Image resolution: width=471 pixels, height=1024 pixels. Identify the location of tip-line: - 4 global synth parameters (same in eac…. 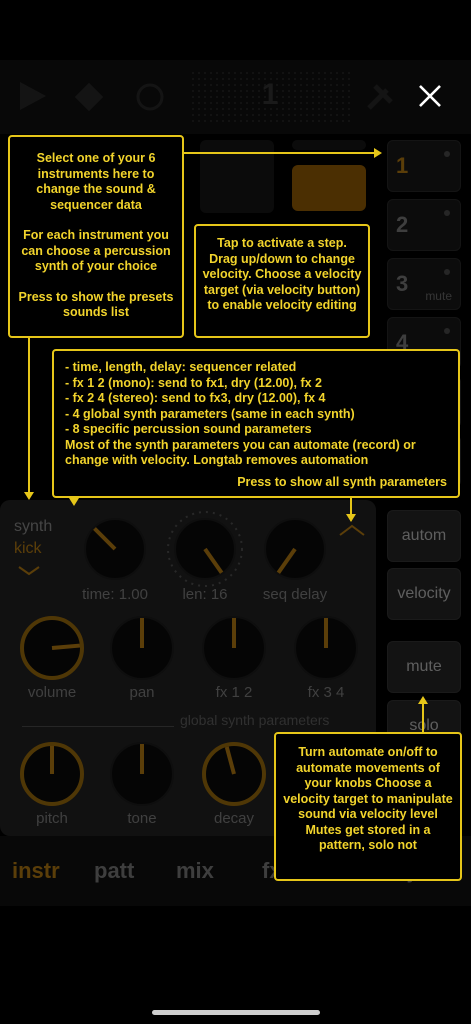
(210, 413).